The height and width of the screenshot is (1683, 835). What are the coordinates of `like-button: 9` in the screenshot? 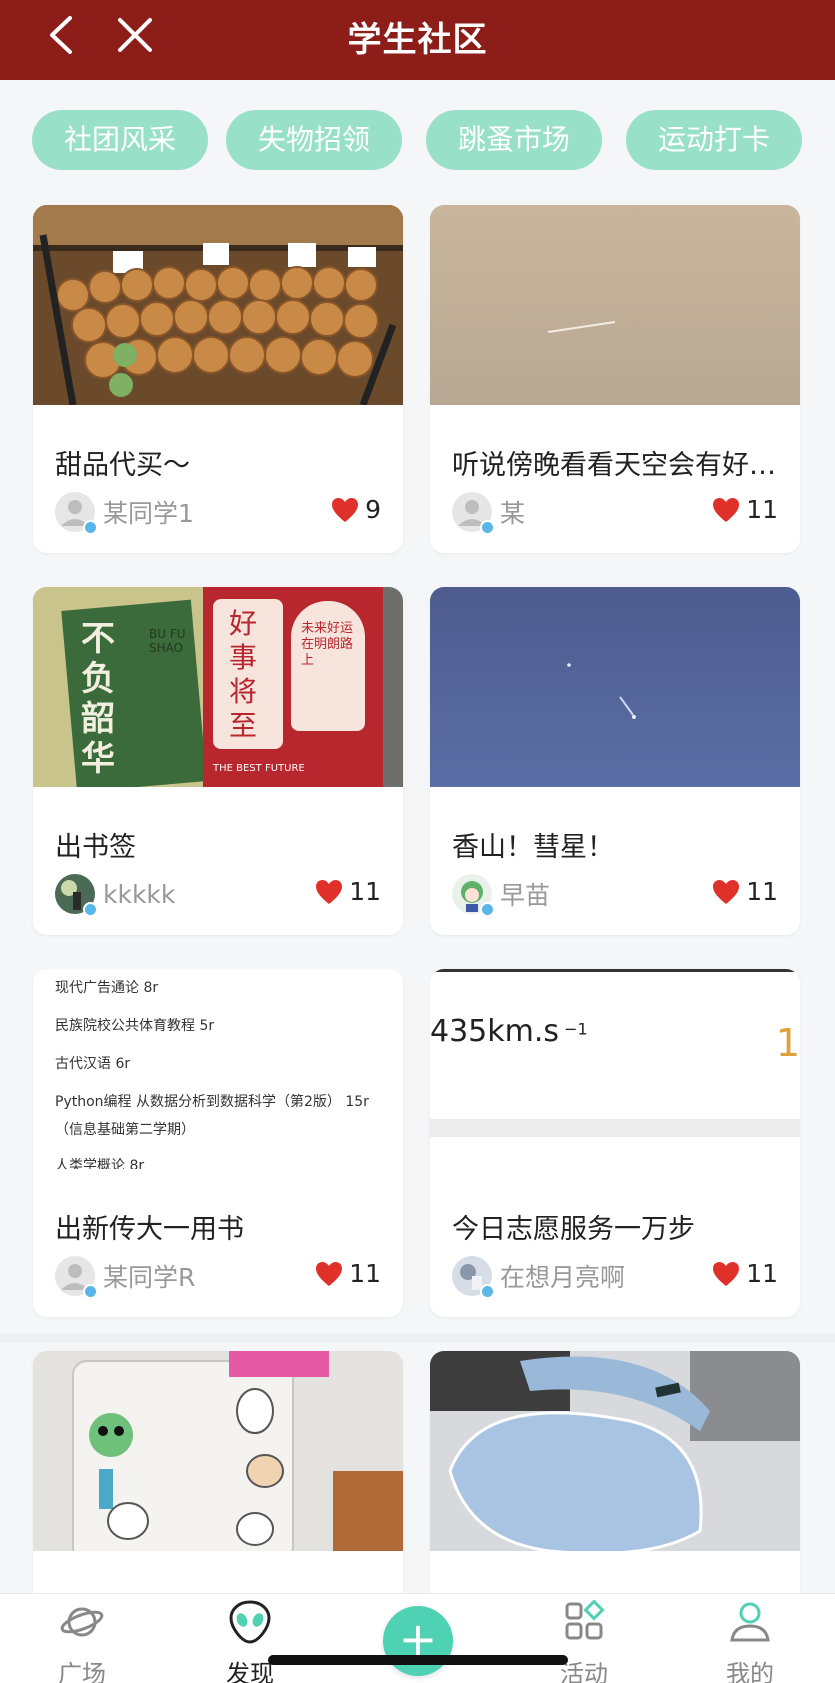 It's located at (356, 509).